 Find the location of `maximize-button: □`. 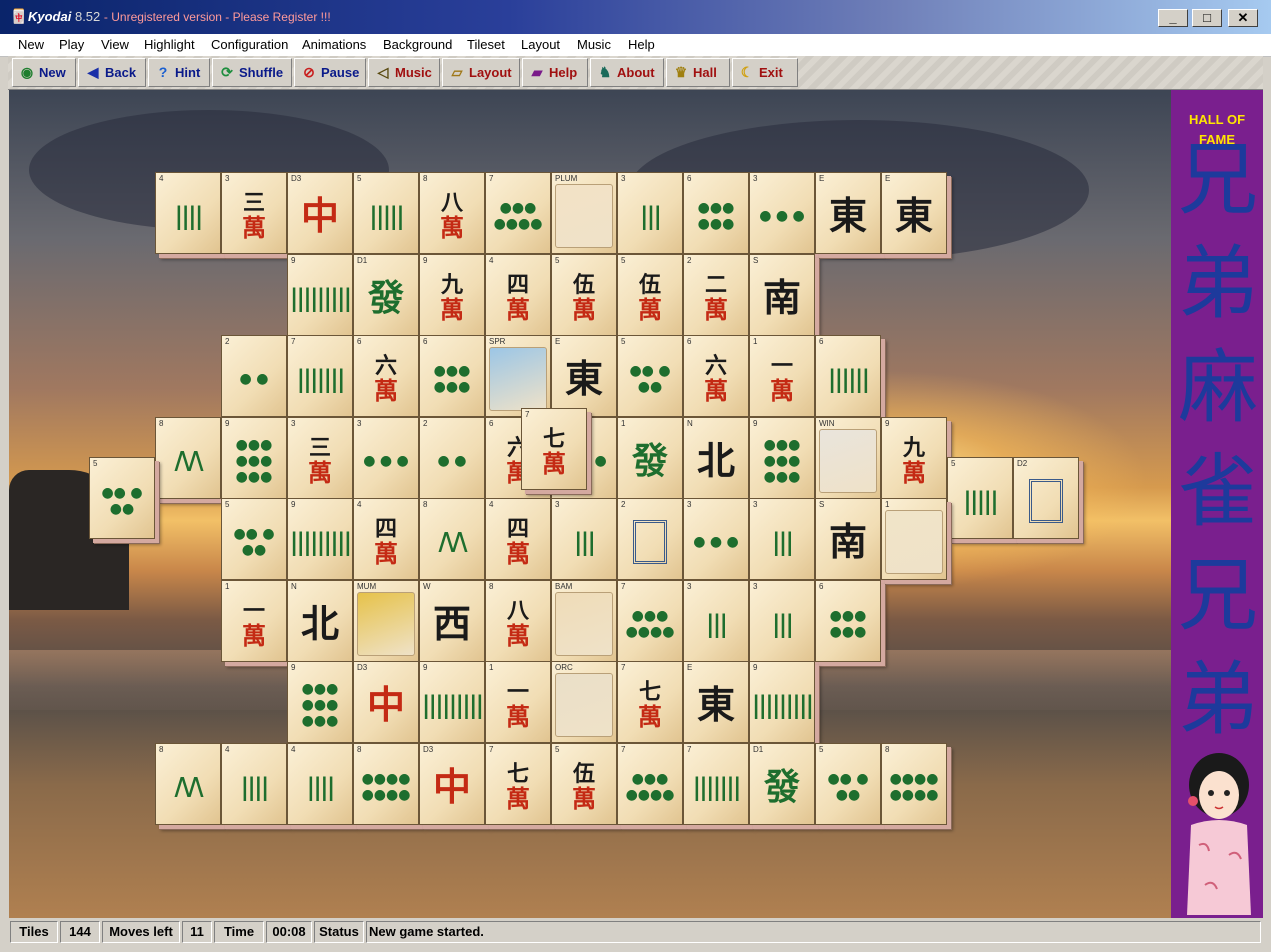

maximize-button: □ is located at coordinates (1207, 18).